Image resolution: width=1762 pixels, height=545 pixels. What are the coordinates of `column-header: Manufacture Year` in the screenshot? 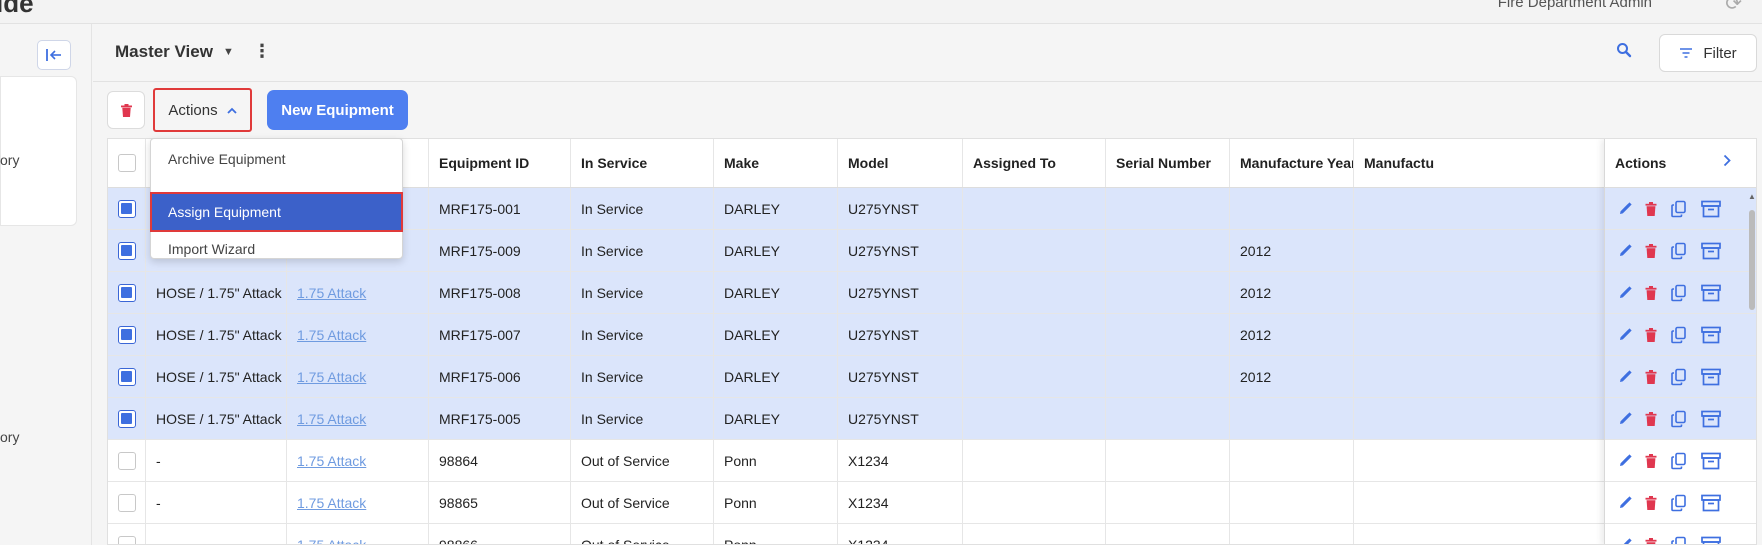 It's located at (1291, 163).